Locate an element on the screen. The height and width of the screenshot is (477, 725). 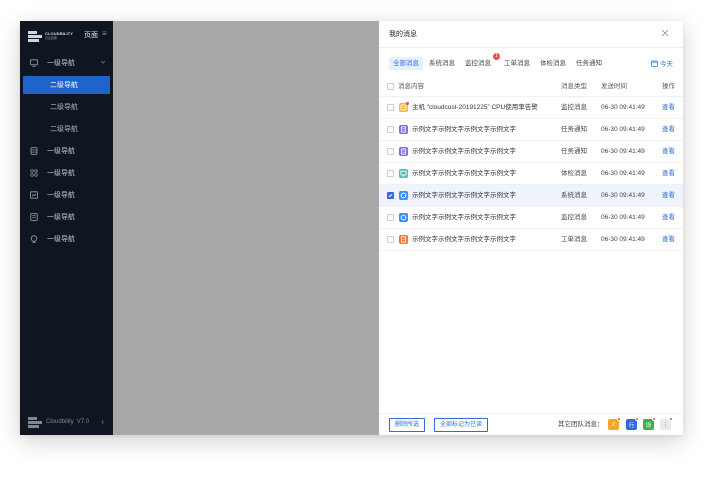
sidebar-item-6: 一级导航 is located at coordinates (66, 239).